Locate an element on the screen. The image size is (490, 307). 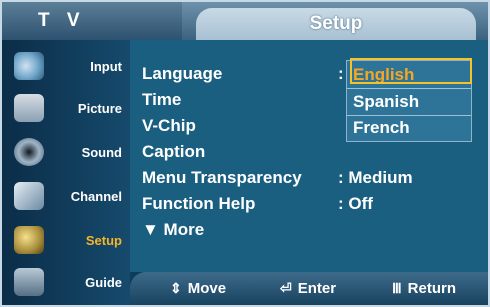
sidebar-item-channel: Channel is located at coordinates (66, 196).